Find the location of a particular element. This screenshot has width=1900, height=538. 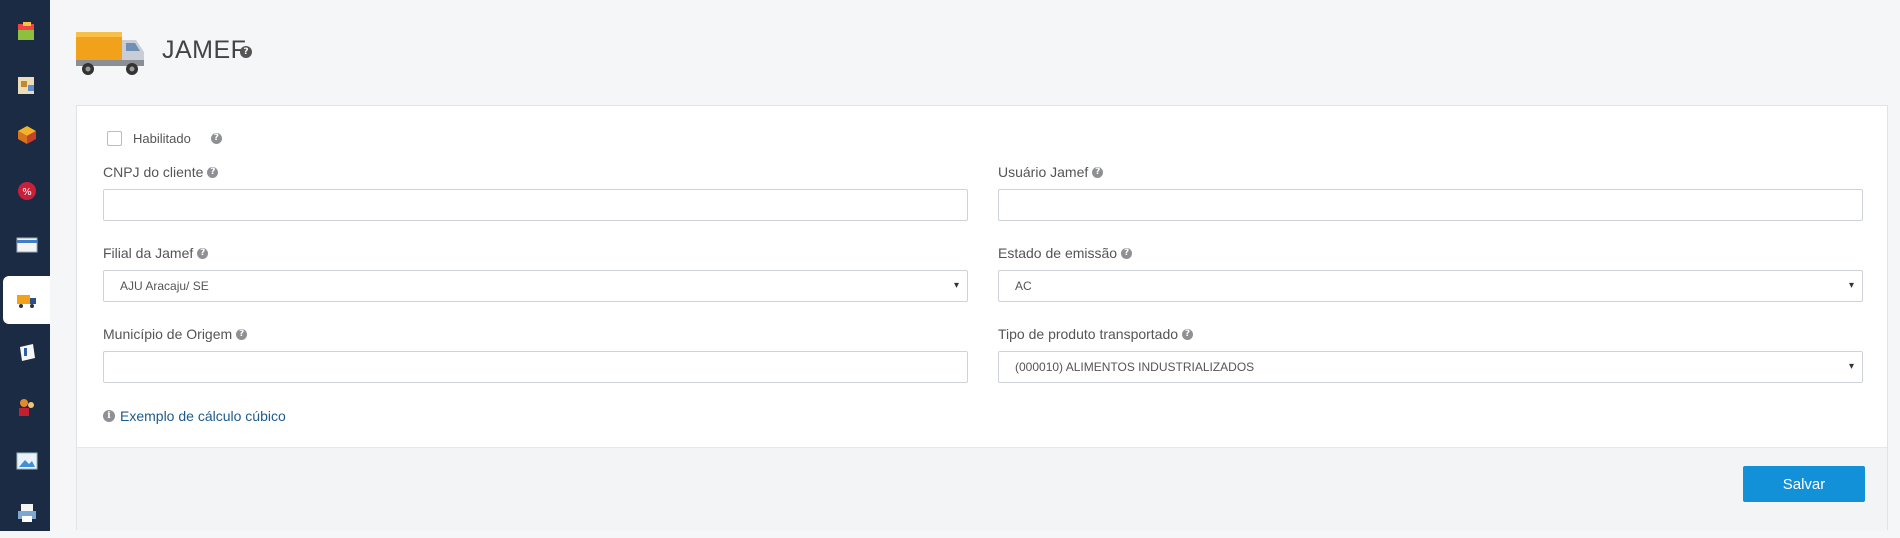

state-select: AC ▾ is located at coordinates (1430, 286).